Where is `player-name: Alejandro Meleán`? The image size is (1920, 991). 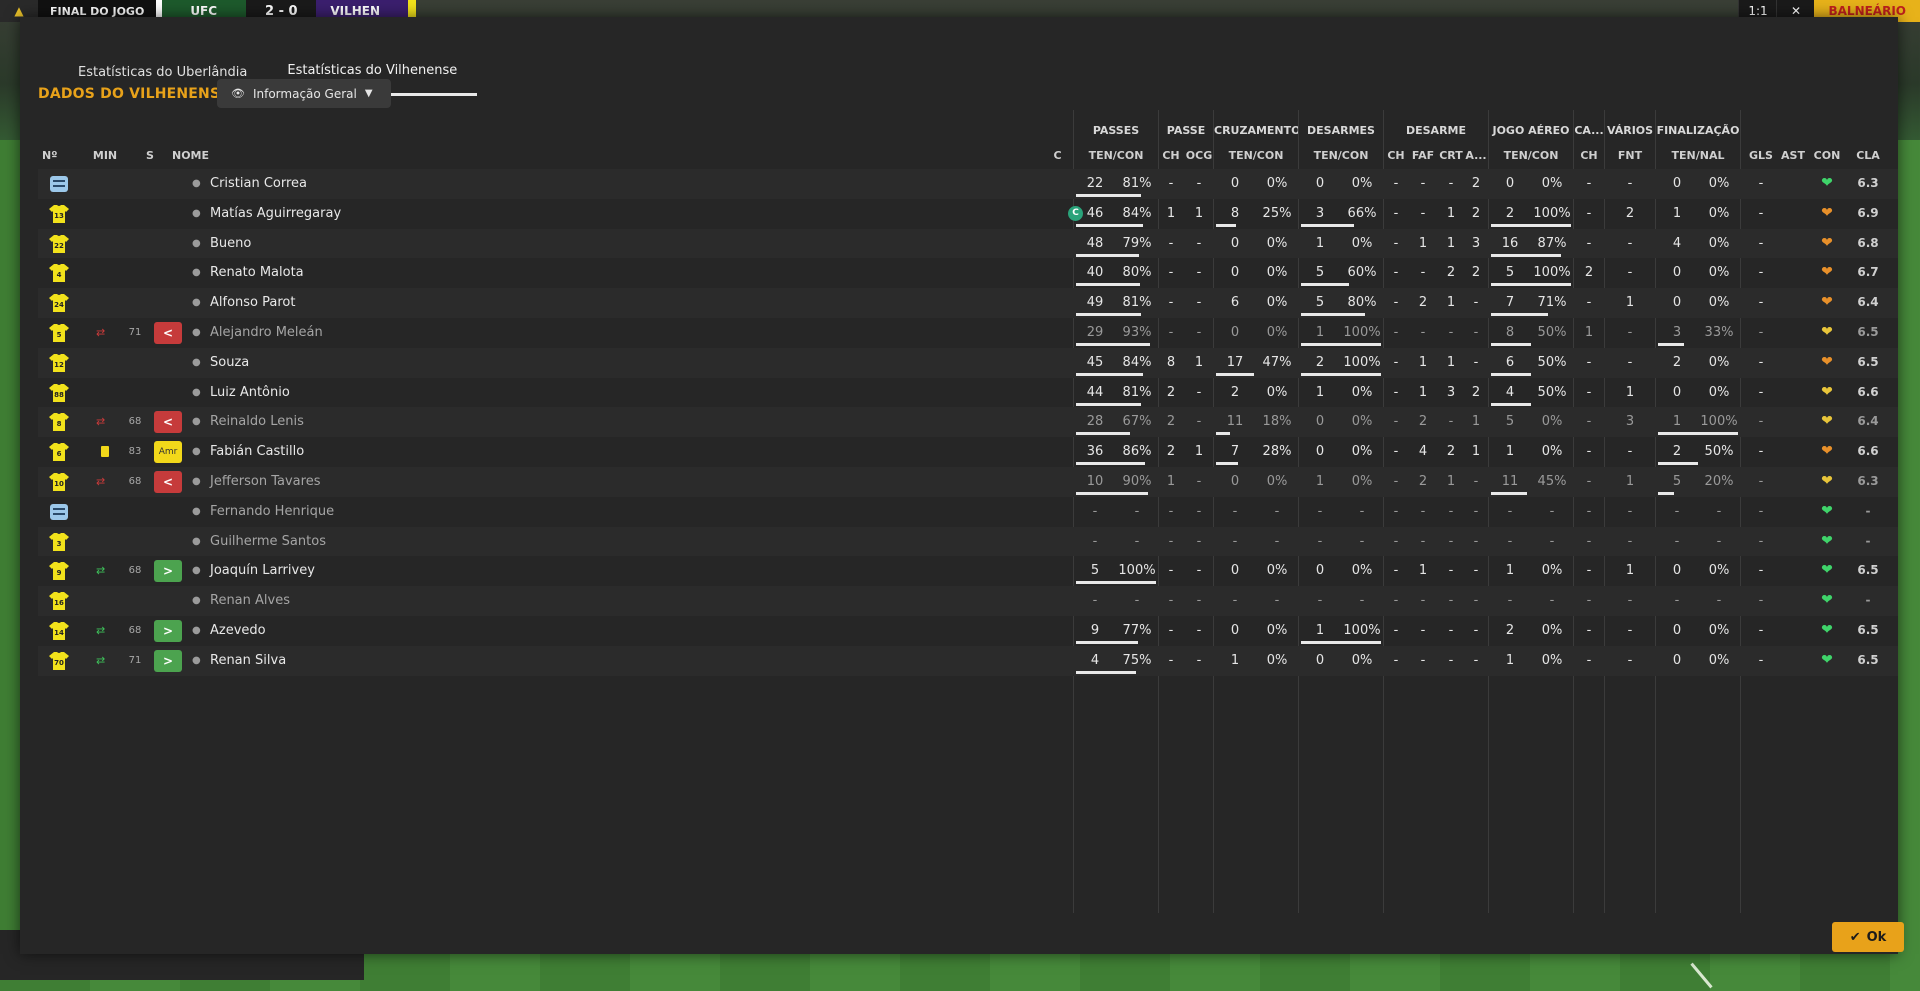 player-name: Alejandro Meleán is located at coordinates (560, 333).